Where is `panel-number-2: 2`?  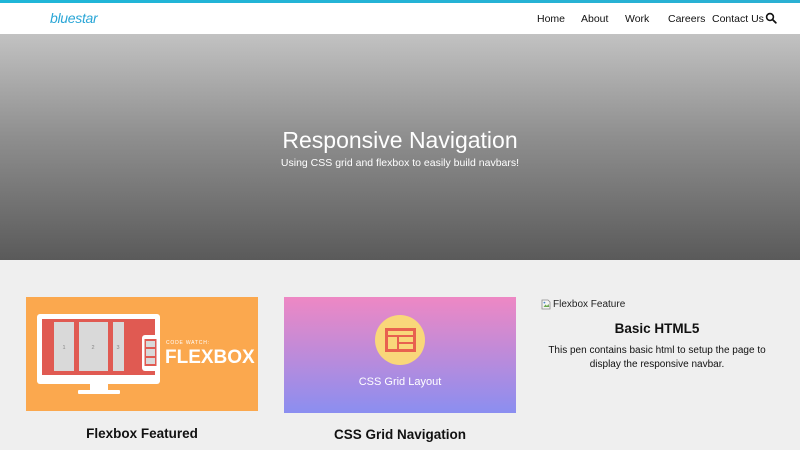
panel-number-2: 2 is located at coordinates (92, 348).